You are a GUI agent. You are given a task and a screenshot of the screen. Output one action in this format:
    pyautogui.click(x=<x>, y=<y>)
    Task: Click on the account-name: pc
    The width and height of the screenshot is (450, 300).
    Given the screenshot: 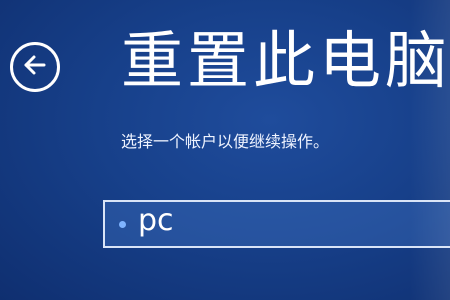 What is the action you would take?
    pyautogui.click(x=156, y=220)
    